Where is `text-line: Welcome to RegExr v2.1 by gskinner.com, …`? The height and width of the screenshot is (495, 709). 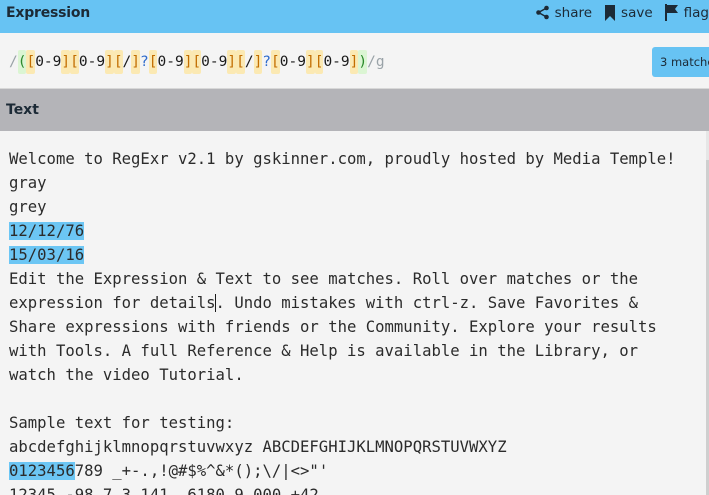
text-line: Welcome to RegExr v2.1 by gskinner.com, … is located at coordinates (342, 159).